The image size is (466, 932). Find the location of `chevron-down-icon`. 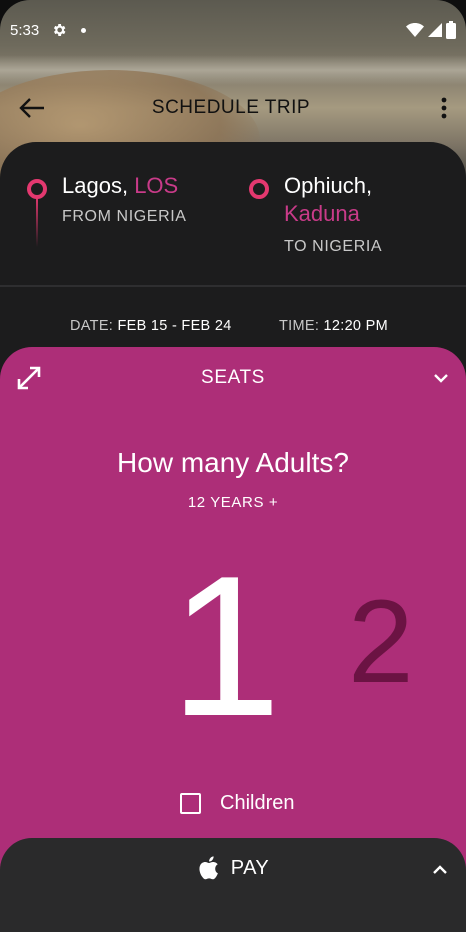

chevron-down-icon is located at coordinates (441, 378).